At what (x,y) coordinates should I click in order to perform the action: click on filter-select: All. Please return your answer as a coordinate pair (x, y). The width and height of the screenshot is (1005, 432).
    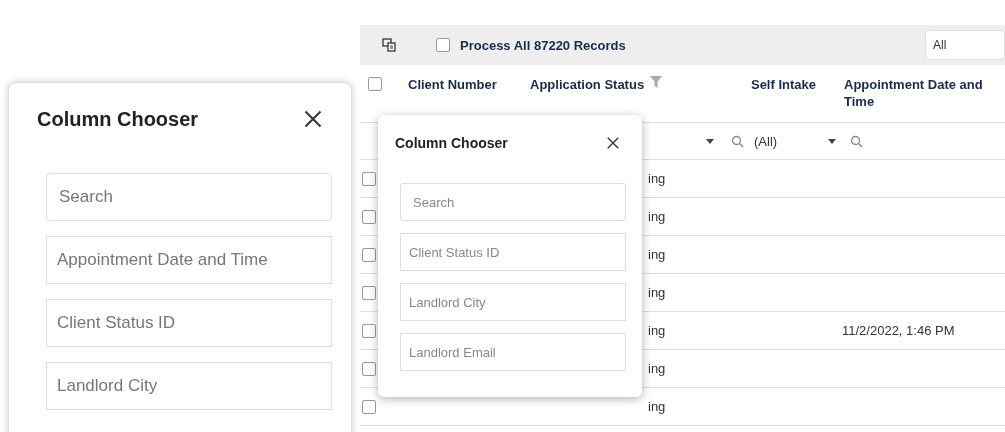
    Looking at the image, I should click on (965, 45).